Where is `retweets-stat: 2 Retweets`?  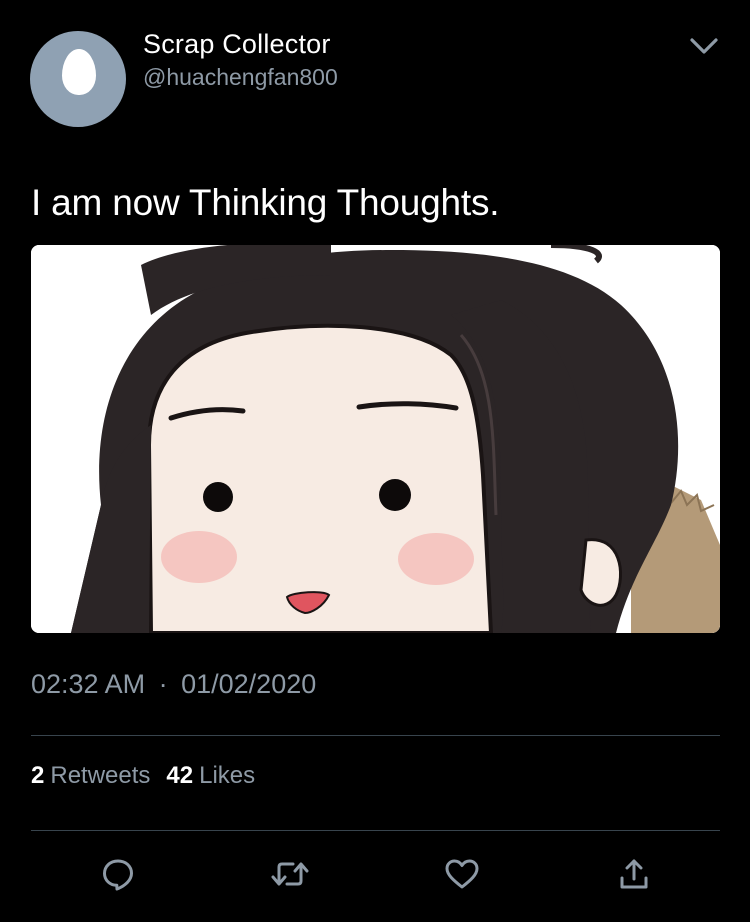
retweets-stat: 2 Retweets is located at coordinates (90, 776).